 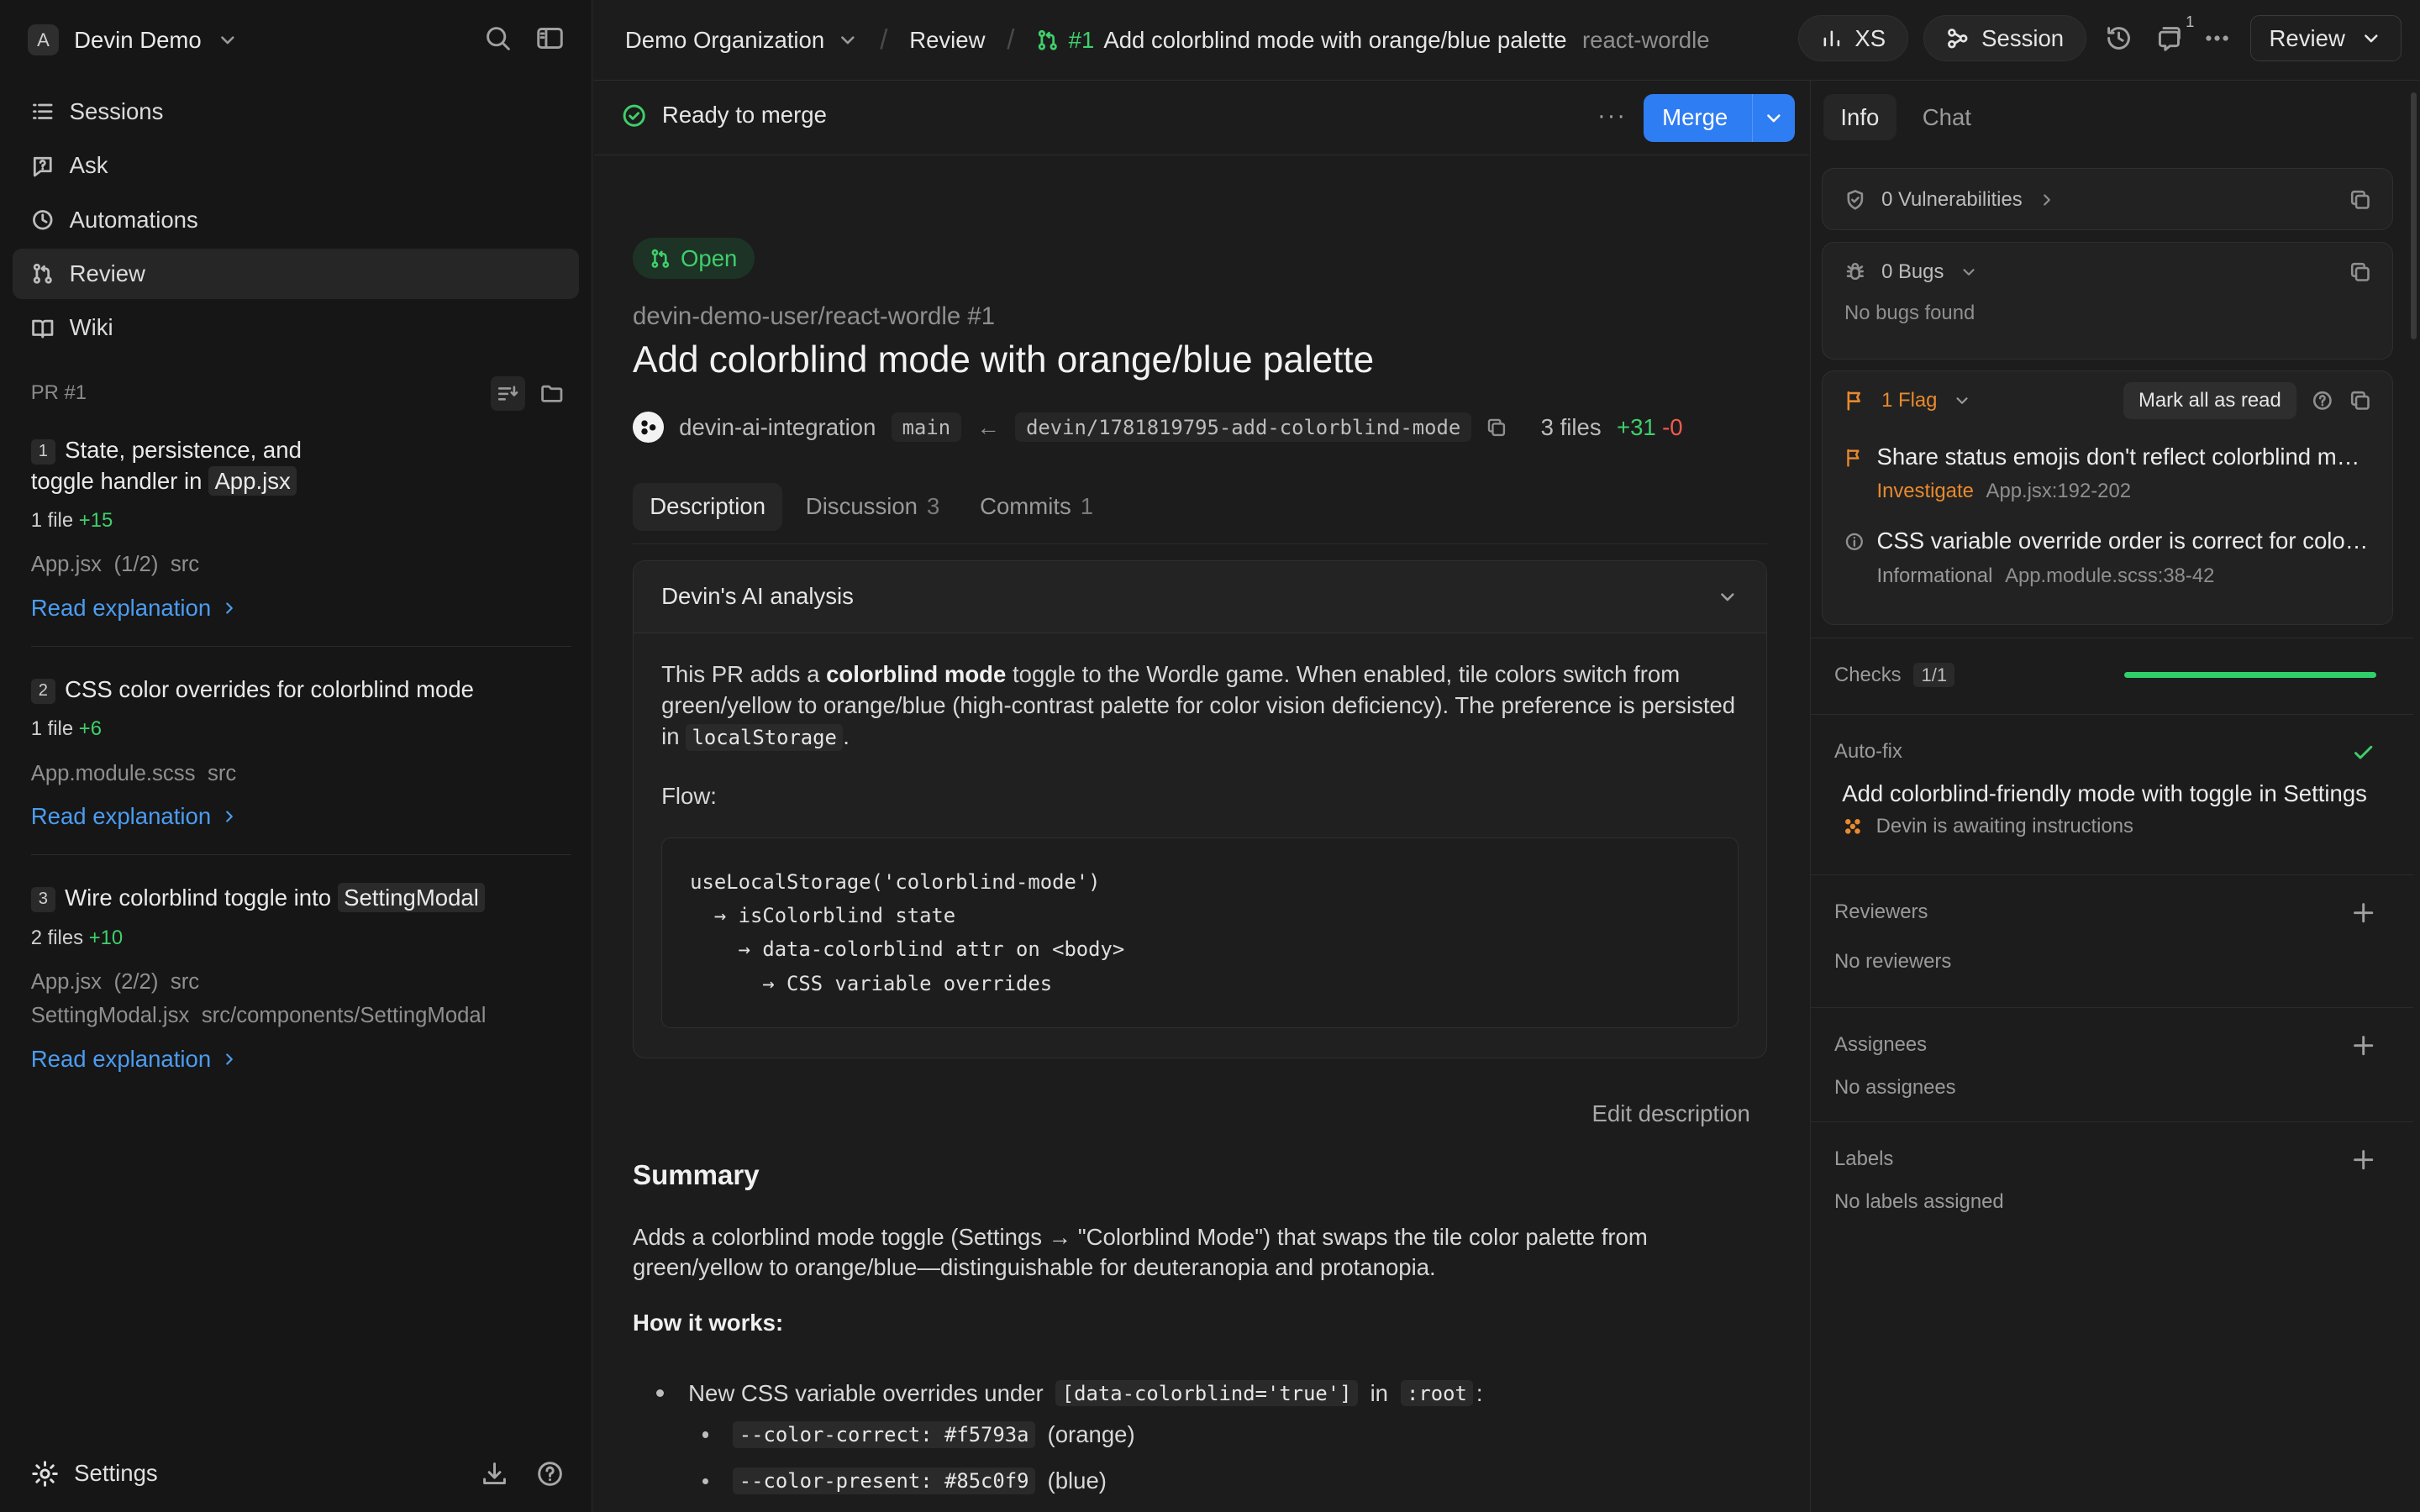 What do you see at coordinates (42, 328) in the screenshot?
I see `book-icon` at bounding box center [42, 328].